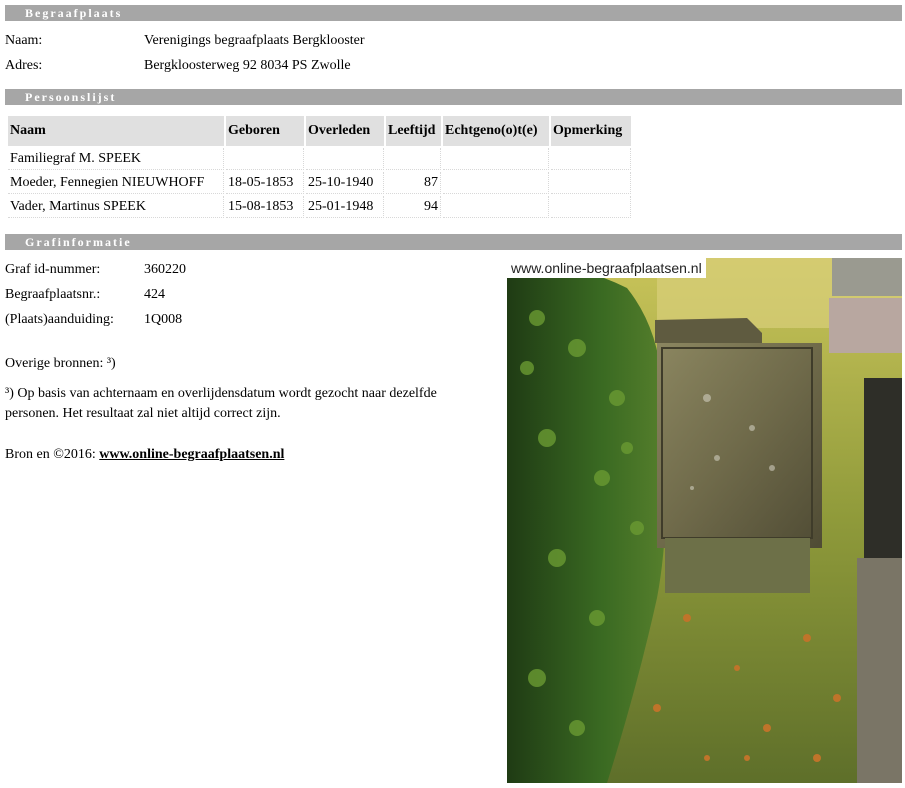 This screenshot has height=788, width=905. I want to click on source-prefix: Bron en ©2016:, so click(52, 454).